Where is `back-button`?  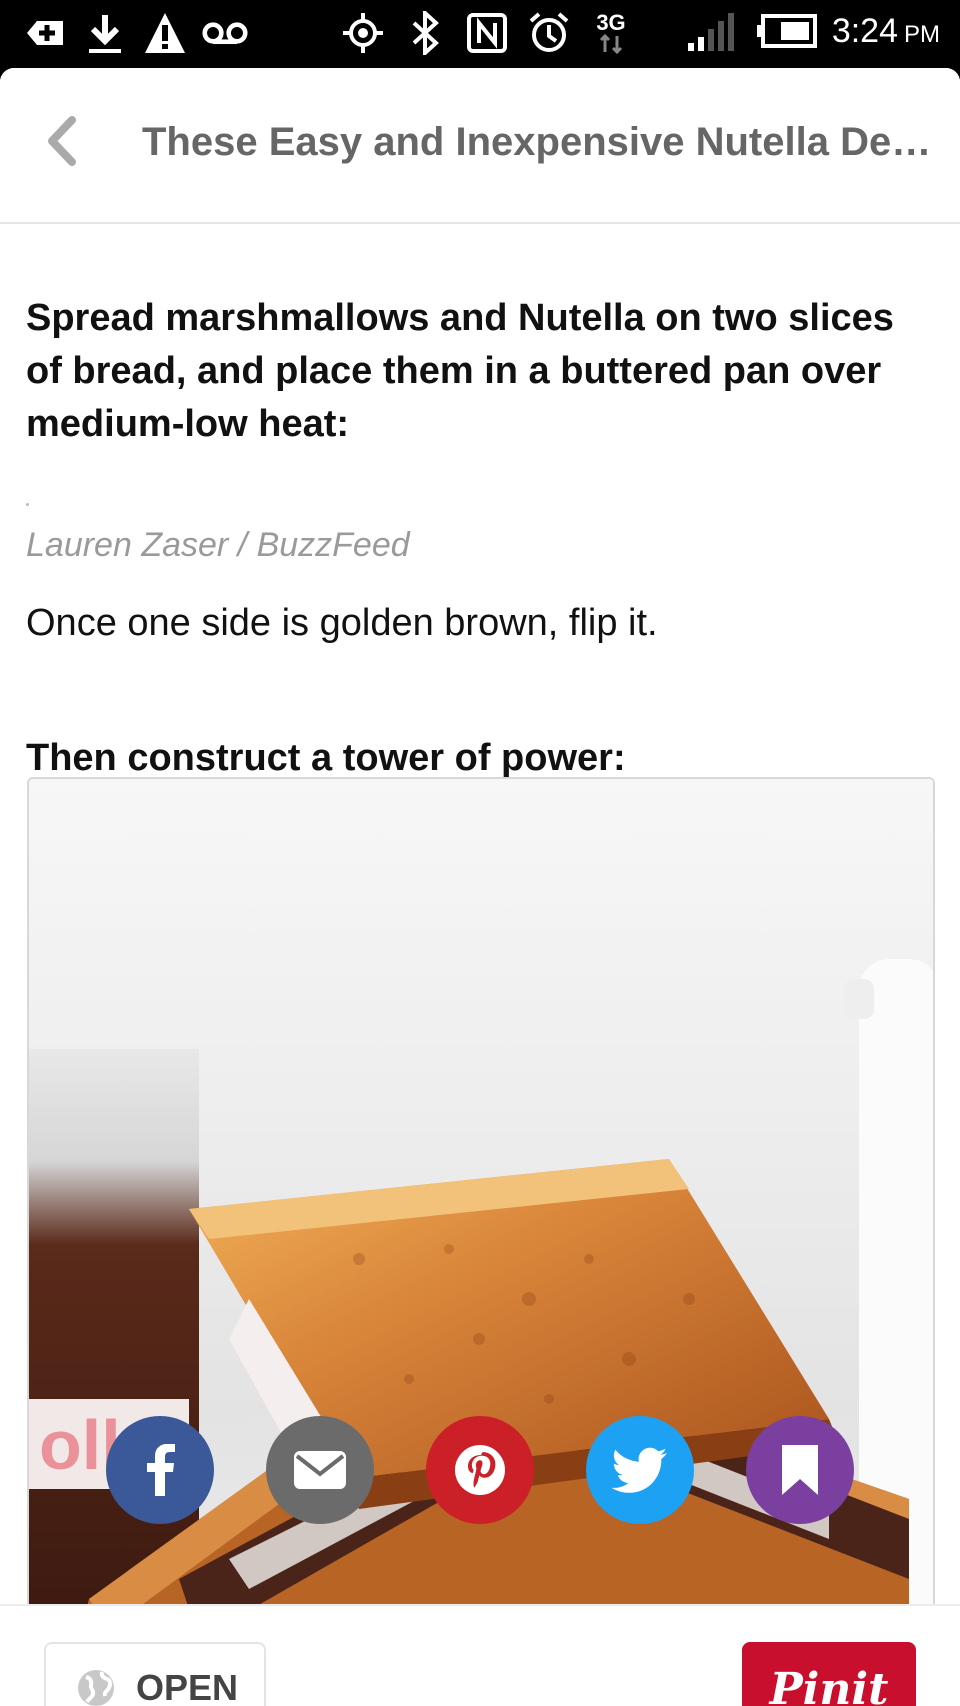 back-button is located at coordinates (61, 141).